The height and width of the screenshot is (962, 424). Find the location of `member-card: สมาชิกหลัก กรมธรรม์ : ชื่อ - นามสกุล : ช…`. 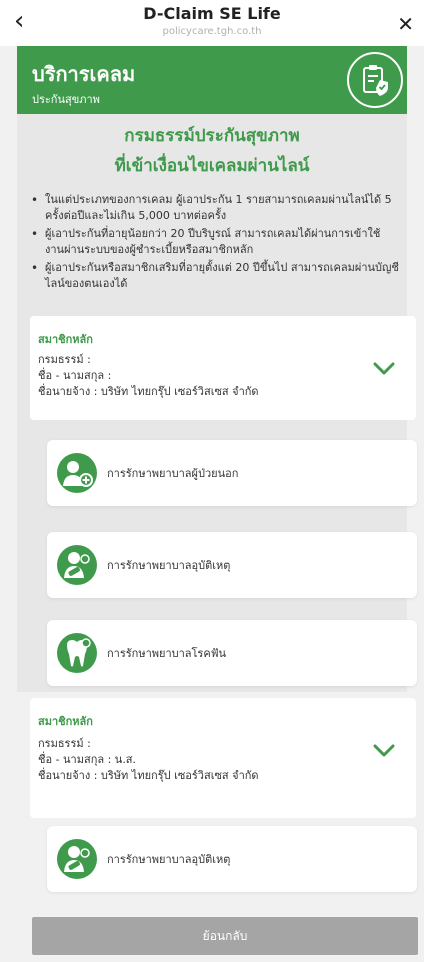

member-card: สมาชิกหลัก กรมธรรม์ : ชื่อ - นามสกุล : ช… is located at coordinates (223, 368).